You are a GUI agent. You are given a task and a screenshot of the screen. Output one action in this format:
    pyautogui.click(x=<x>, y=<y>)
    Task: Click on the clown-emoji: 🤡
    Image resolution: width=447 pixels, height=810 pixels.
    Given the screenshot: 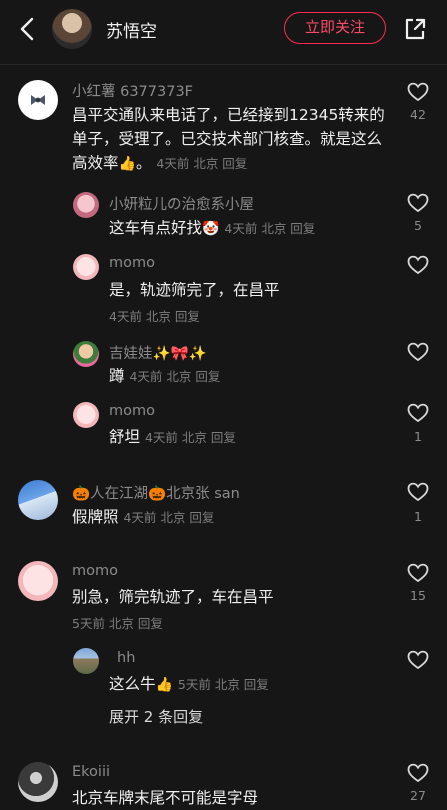 What is the action you would take?
    pyautogui.click(x=211, y=229)
    